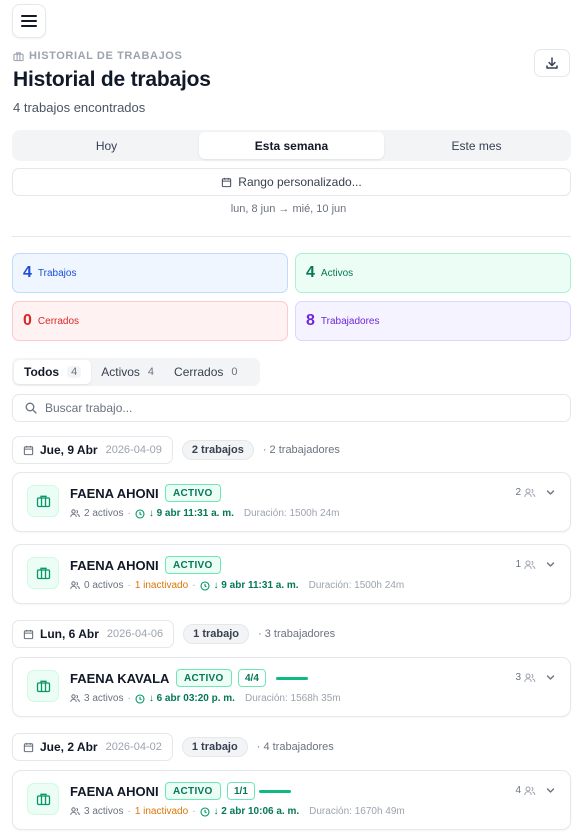 This screenshot has width=577, height=838. What do you see at coordinates (69, 747) in the screenshot?
I see `group-date: Jue, 2 Abr` at bounding box center [69, 747].